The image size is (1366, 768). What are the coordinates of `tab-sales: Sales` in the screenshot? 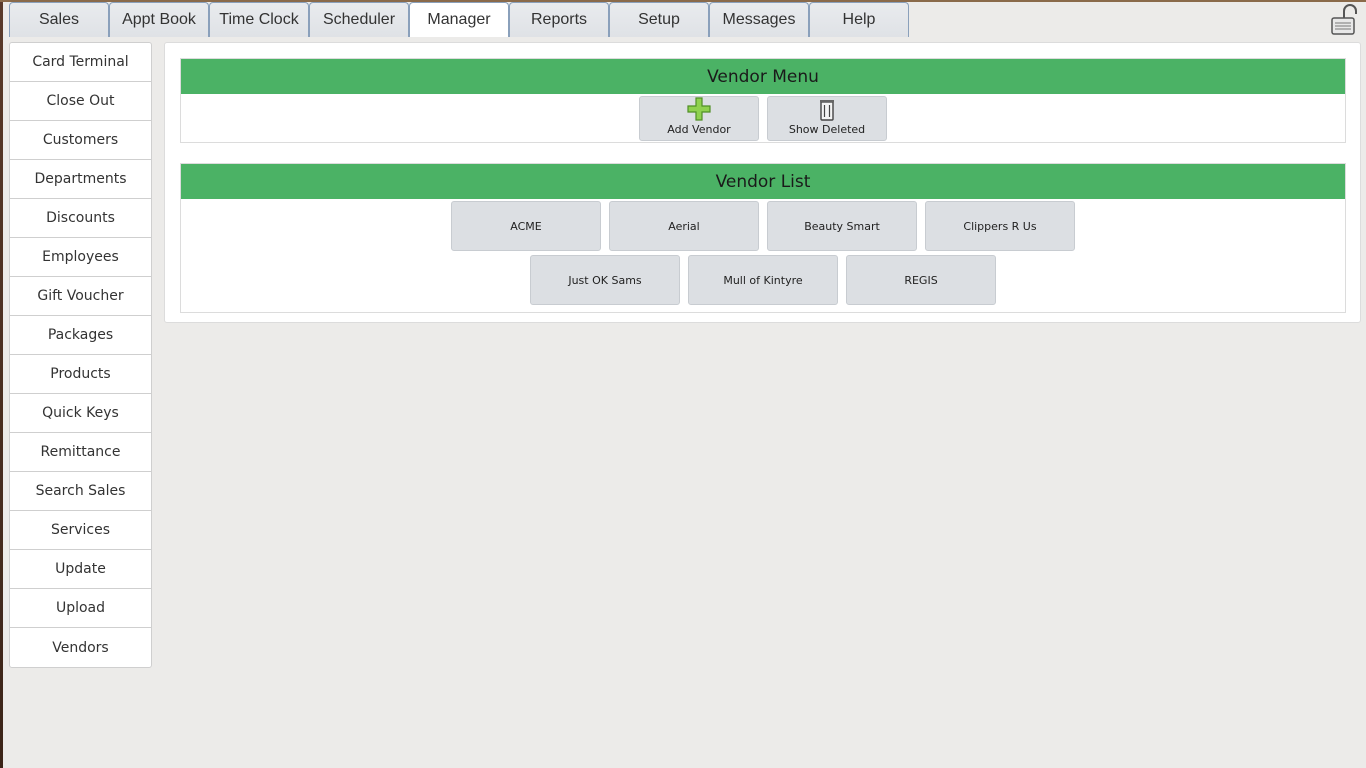 It's located at (59, 19).